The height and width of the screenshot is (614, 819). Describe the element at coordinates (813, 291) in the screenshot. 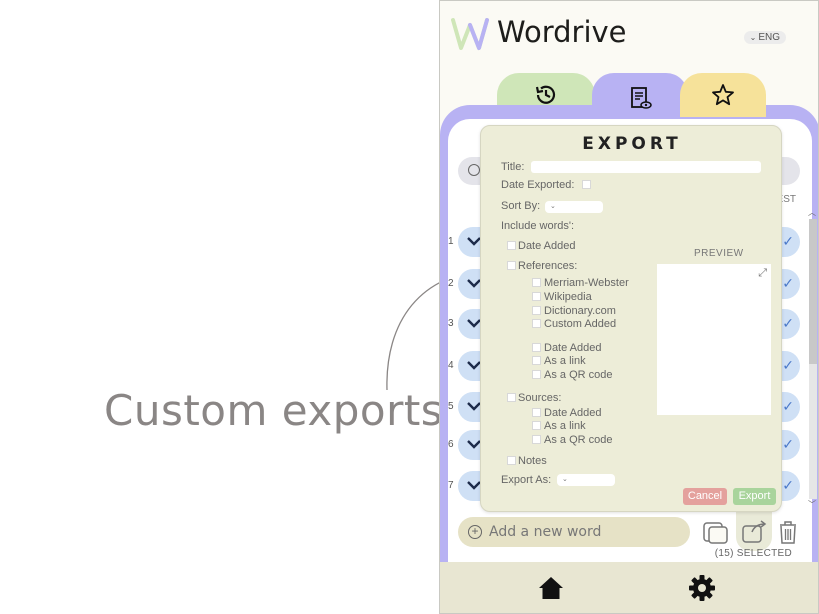

I see `scrollbar-thumb` at that location.